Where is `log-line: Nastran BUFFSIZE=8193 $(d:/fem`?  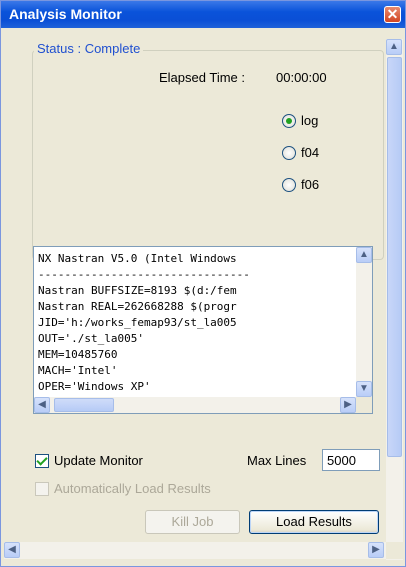
log-line: Nastran BUFFSIZE=8193 $(d:/fem is located at coordinates (137, 290).